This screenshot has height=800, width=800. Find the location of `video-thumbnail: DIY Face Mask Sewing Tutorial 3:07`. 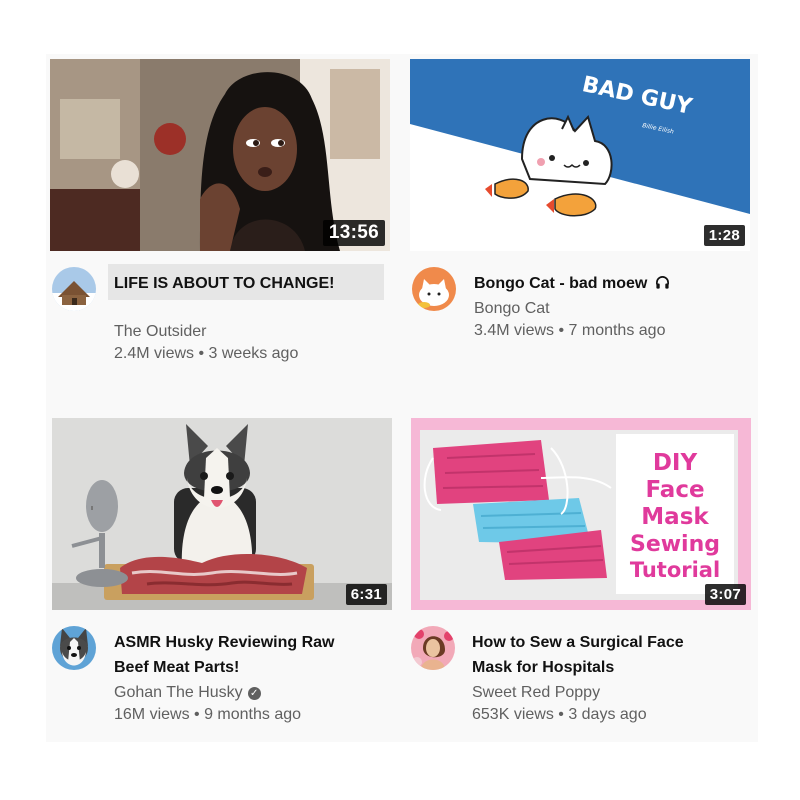

video-thumbnail: DIY Face Mask Sewing Tutorial 3:07 is located at coordinates (581, 514).